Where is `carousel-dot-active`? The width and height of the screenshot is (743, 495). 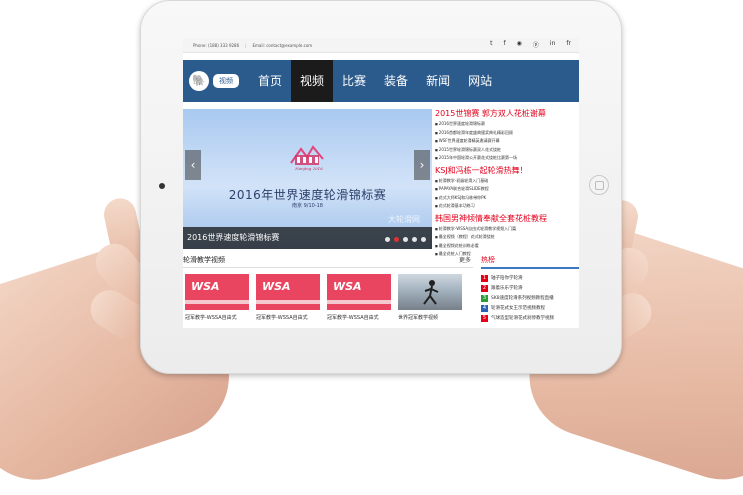
carousel-dot-active is located at coordinates (396, 239).